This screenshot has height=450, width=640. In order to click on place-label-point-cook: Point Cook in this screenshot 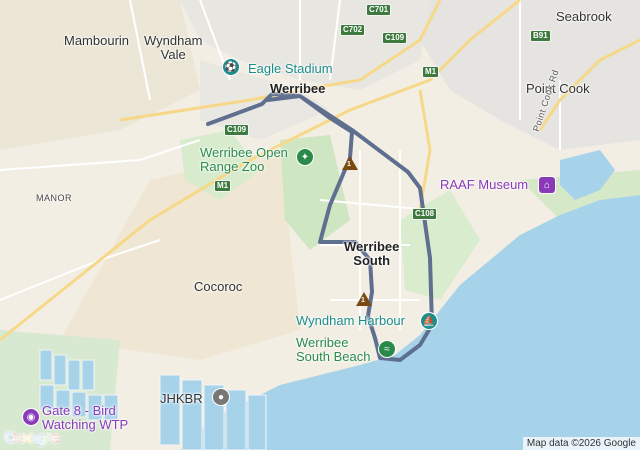, I will do `click(558, 88)`.